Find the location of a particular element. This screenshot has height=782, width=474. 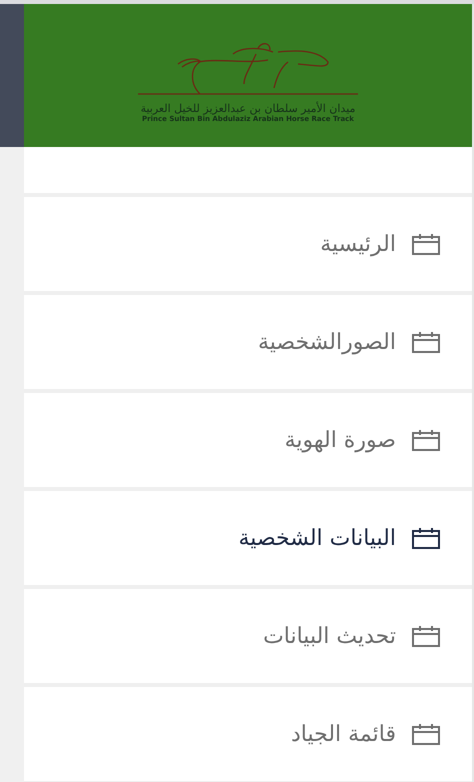

menu-item: البيانات الشخصية is located at coordinates (248, 538).